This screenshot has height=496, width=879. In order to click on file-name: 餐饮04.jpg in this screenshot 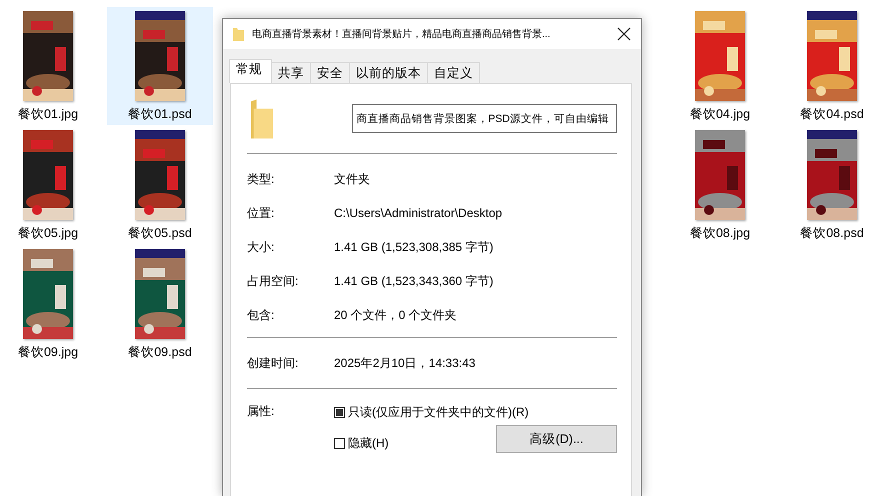, I will do `click(720, 114)`.